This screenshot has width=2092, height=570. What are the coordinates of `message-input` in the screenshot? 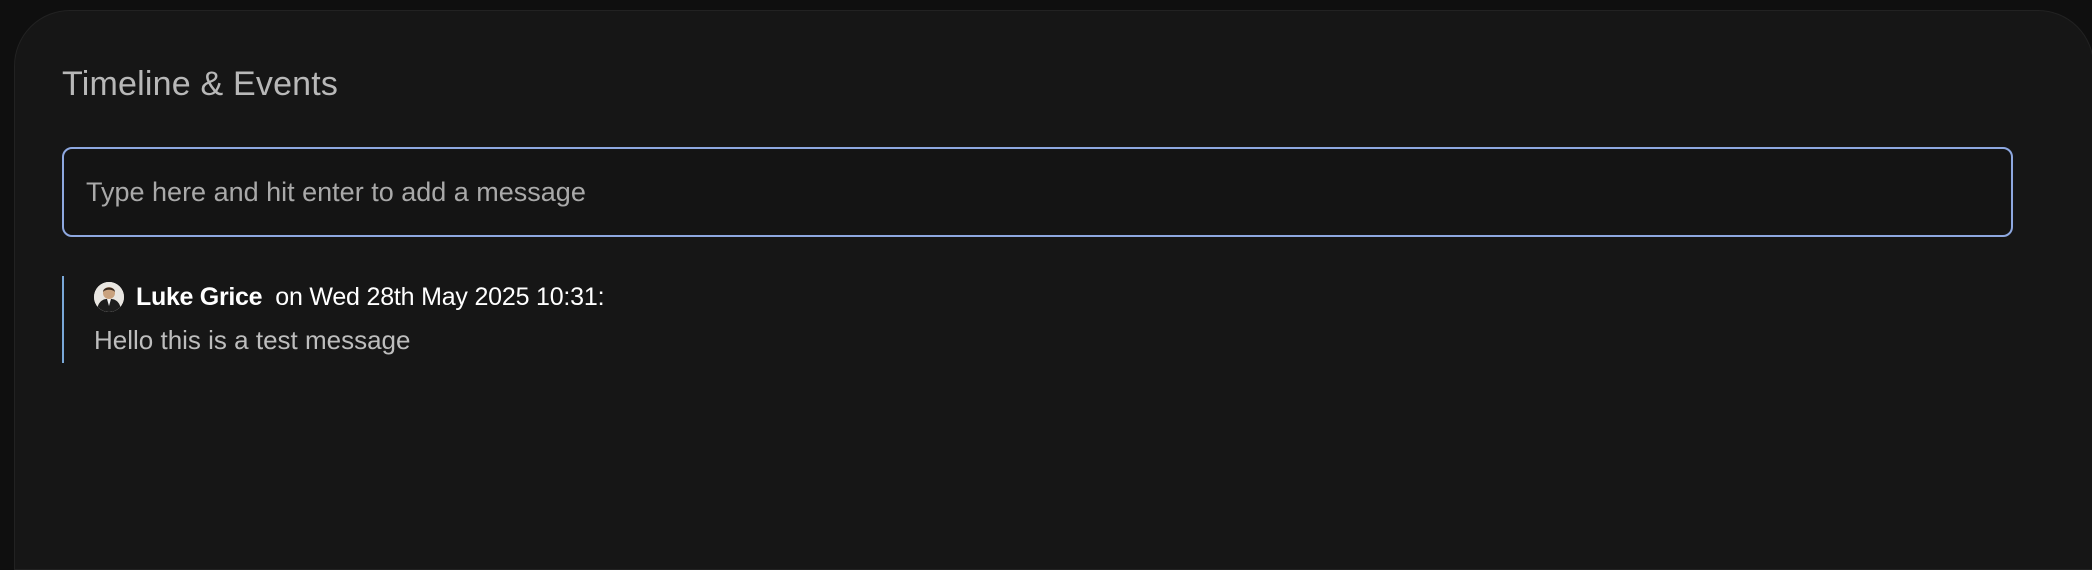 It's located at (1037, 192).